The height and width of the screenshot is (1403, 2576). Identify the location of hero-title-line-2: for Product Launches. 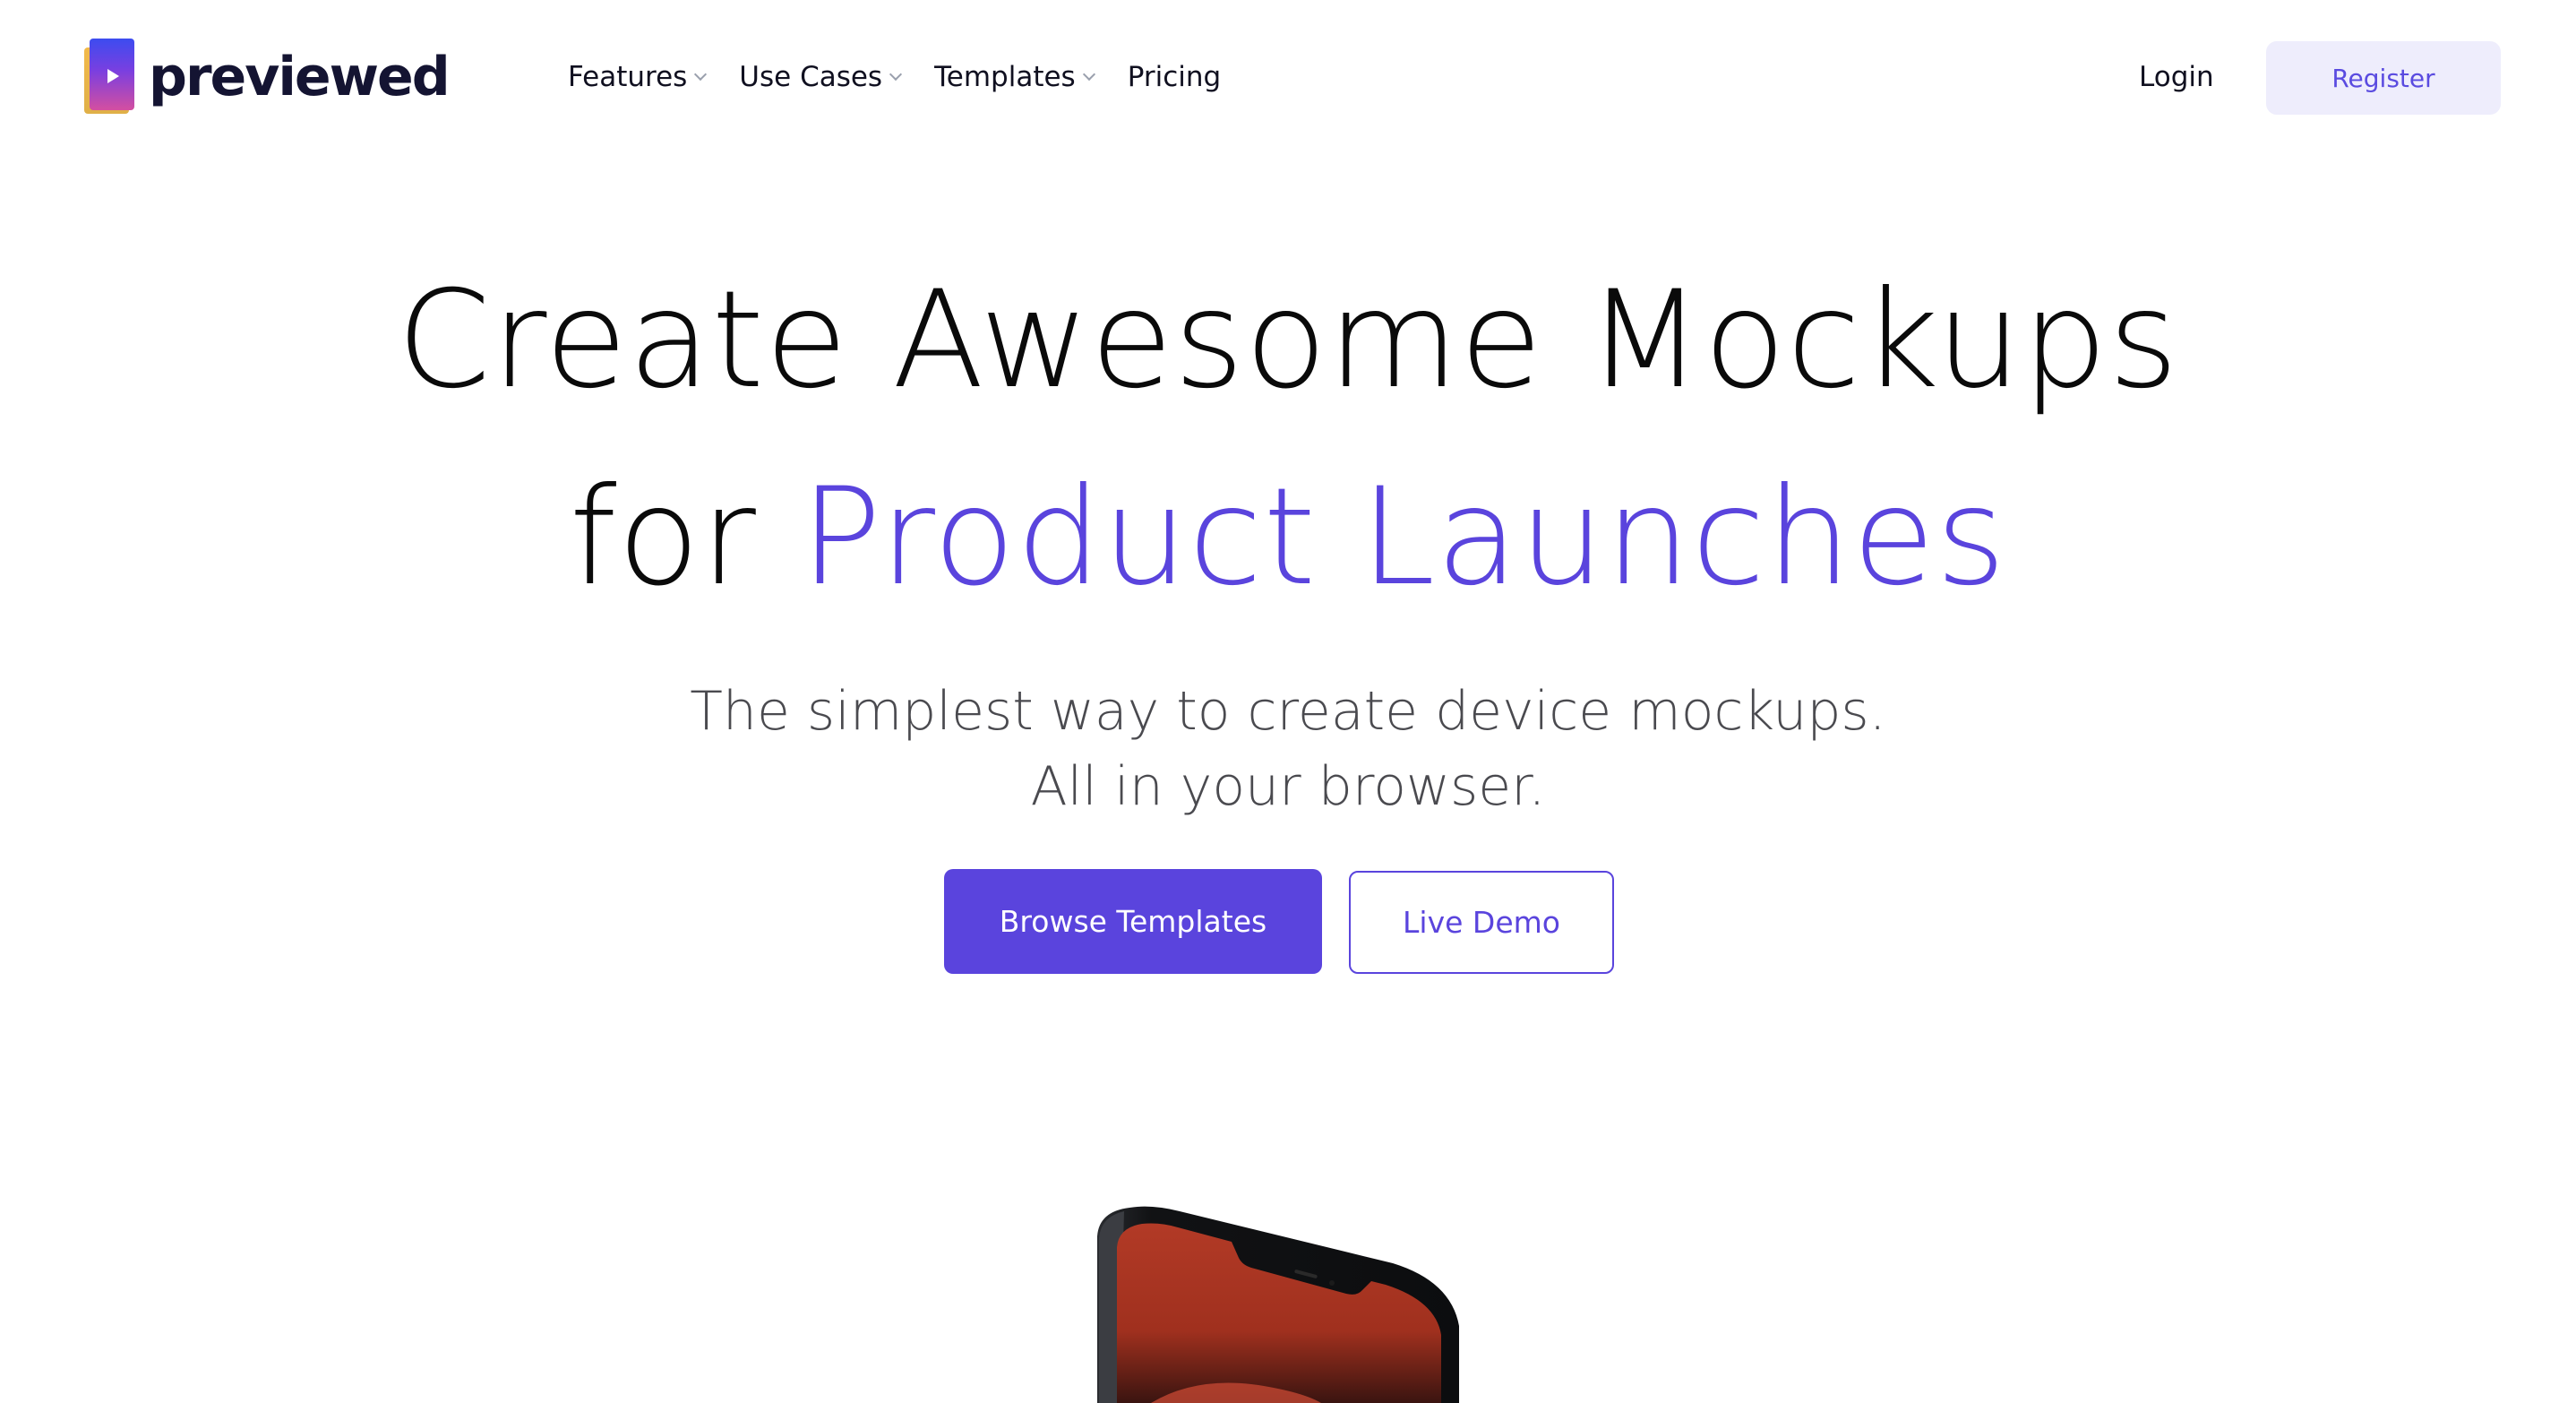
(1288, 537).